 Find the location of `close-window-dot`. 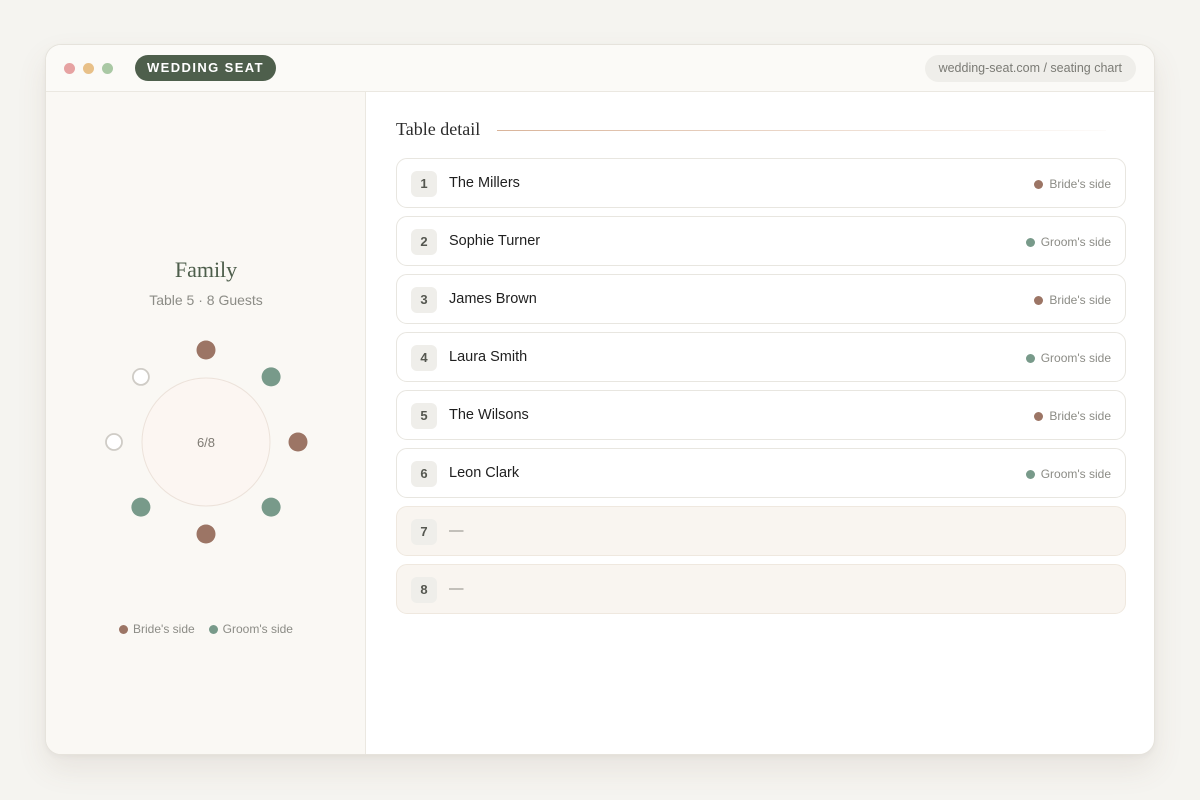

close-window-dot is located at coordinates (69, 68).